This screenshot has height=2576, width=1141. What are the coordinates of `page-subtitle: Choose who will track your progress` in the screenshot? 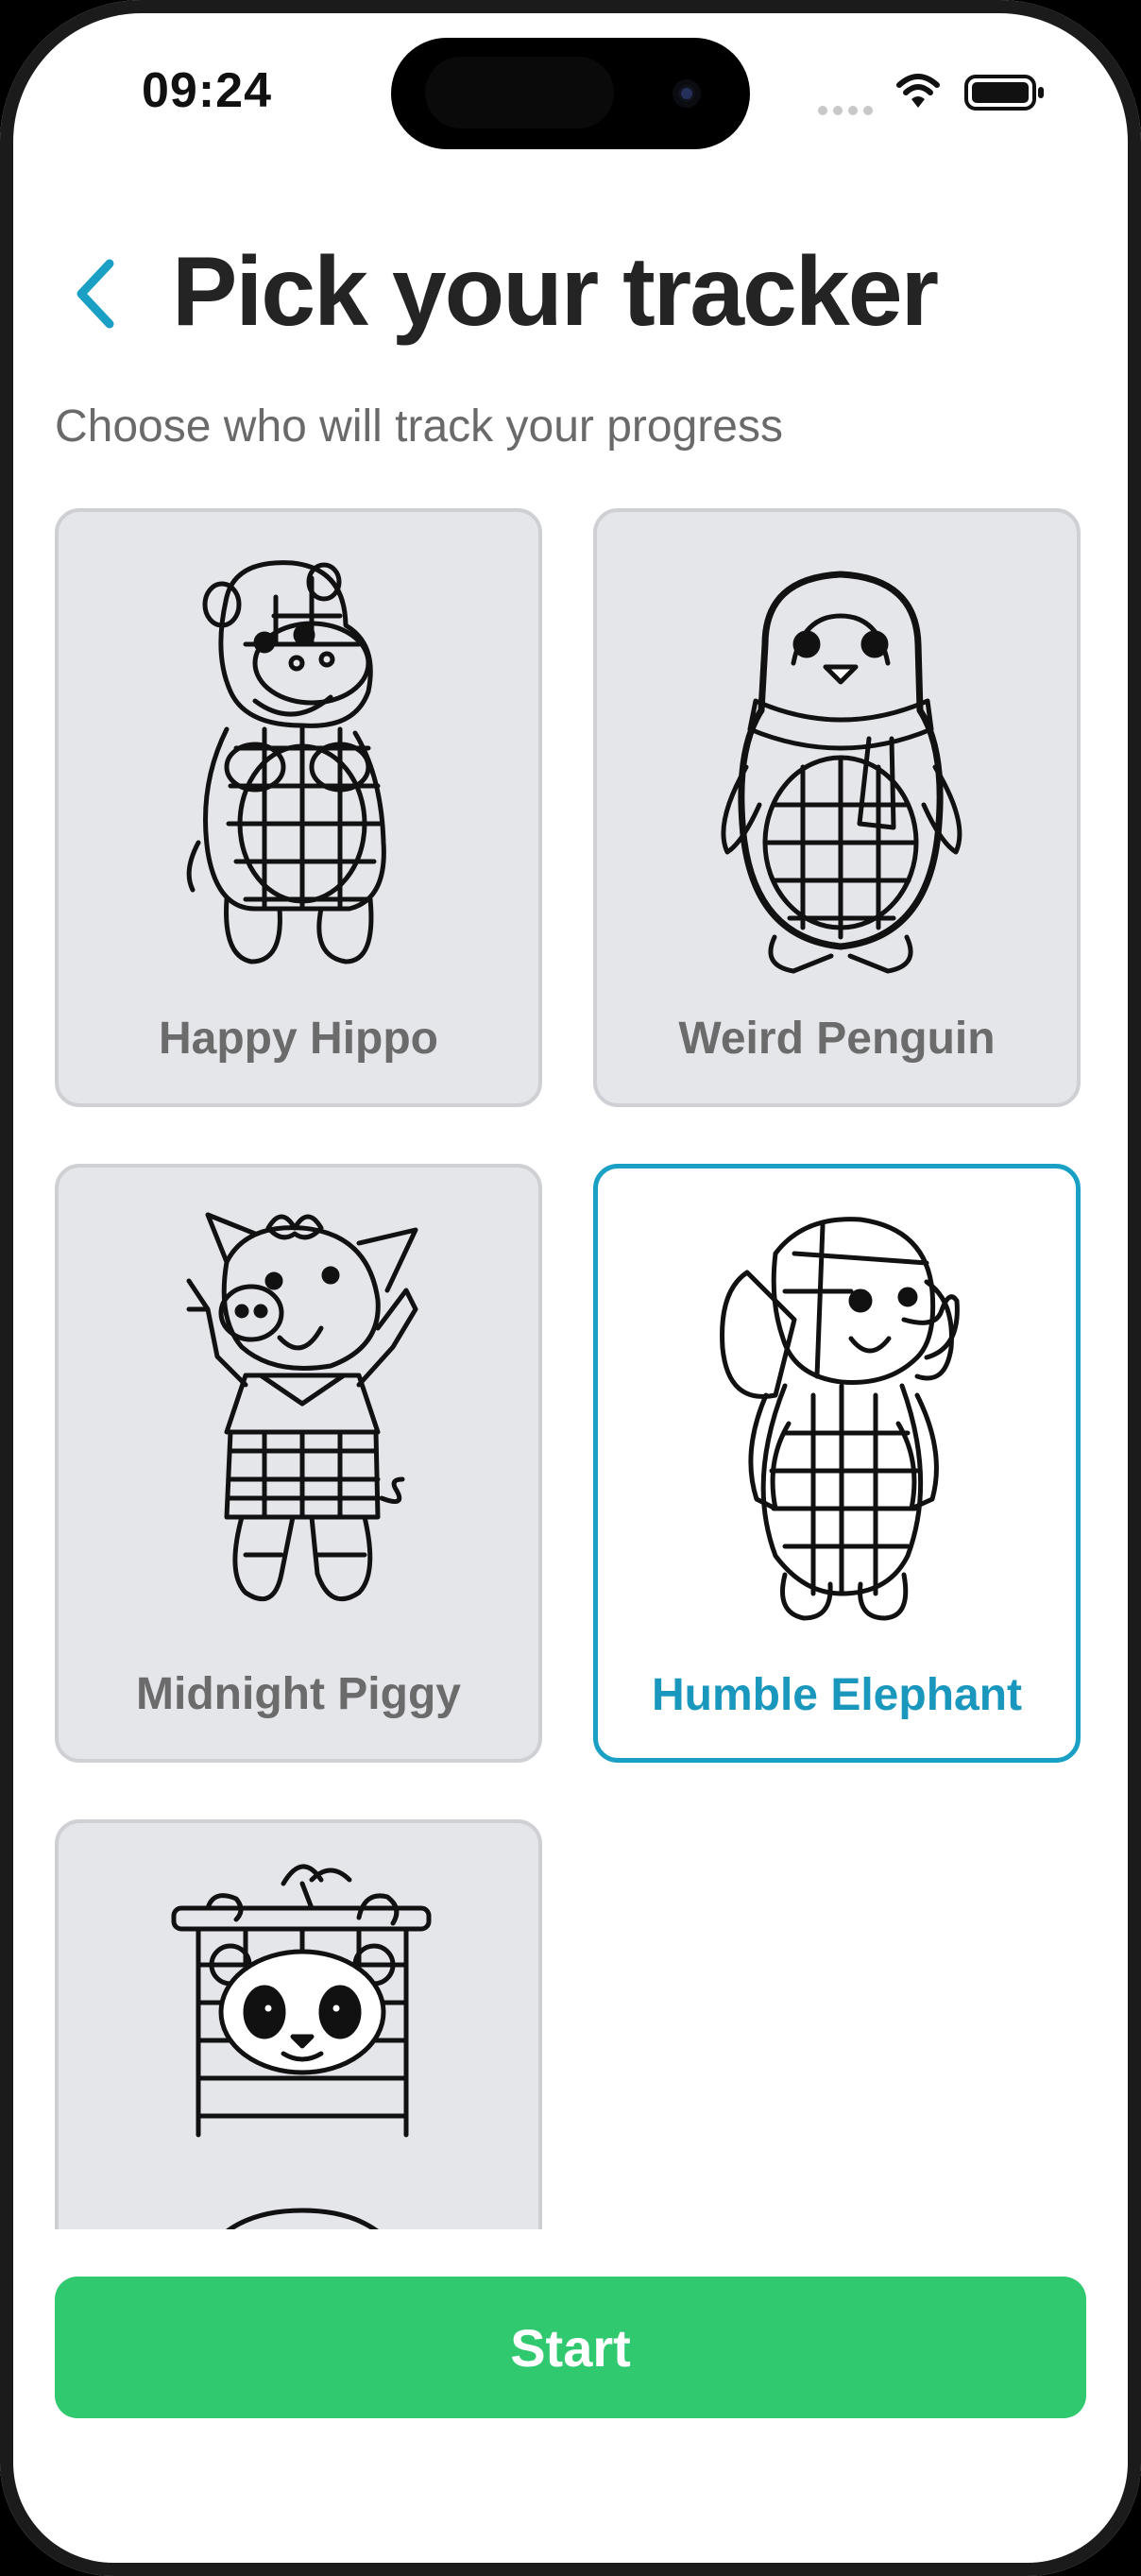 It's located at (419, 427).